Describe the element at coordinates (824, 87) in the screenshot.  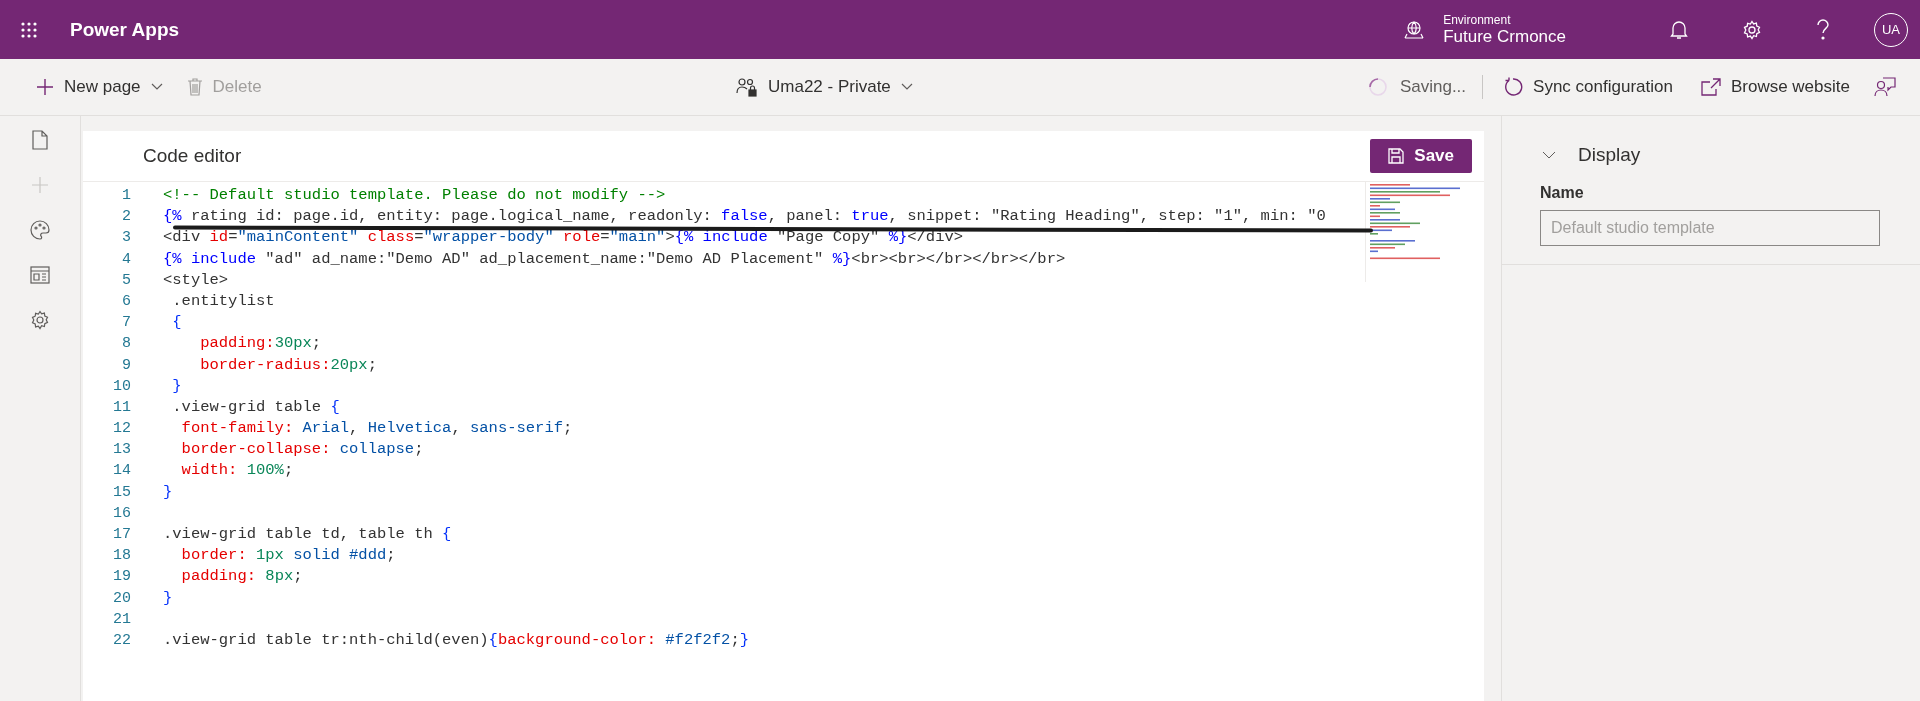
I see `site-selector: Uma22 - Private` at that location.